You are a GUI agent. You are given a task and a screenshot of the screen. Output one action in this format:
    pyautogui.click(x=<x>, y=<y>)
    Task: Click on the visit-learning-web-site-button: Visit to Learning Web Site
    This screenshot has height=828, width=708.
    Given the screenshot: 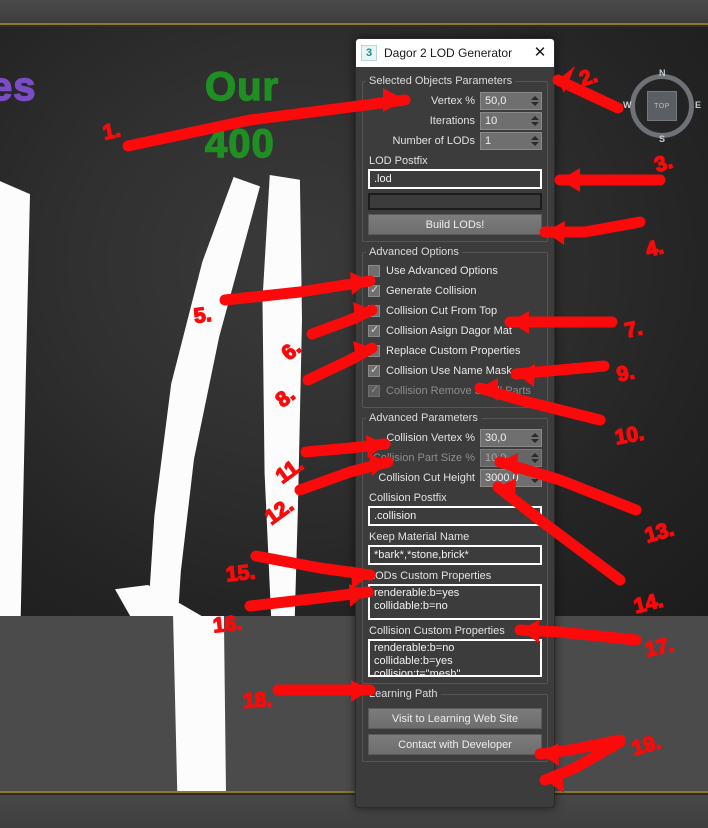 What is the action you would take?
    pyautogui.click(x=455, y=718)
    